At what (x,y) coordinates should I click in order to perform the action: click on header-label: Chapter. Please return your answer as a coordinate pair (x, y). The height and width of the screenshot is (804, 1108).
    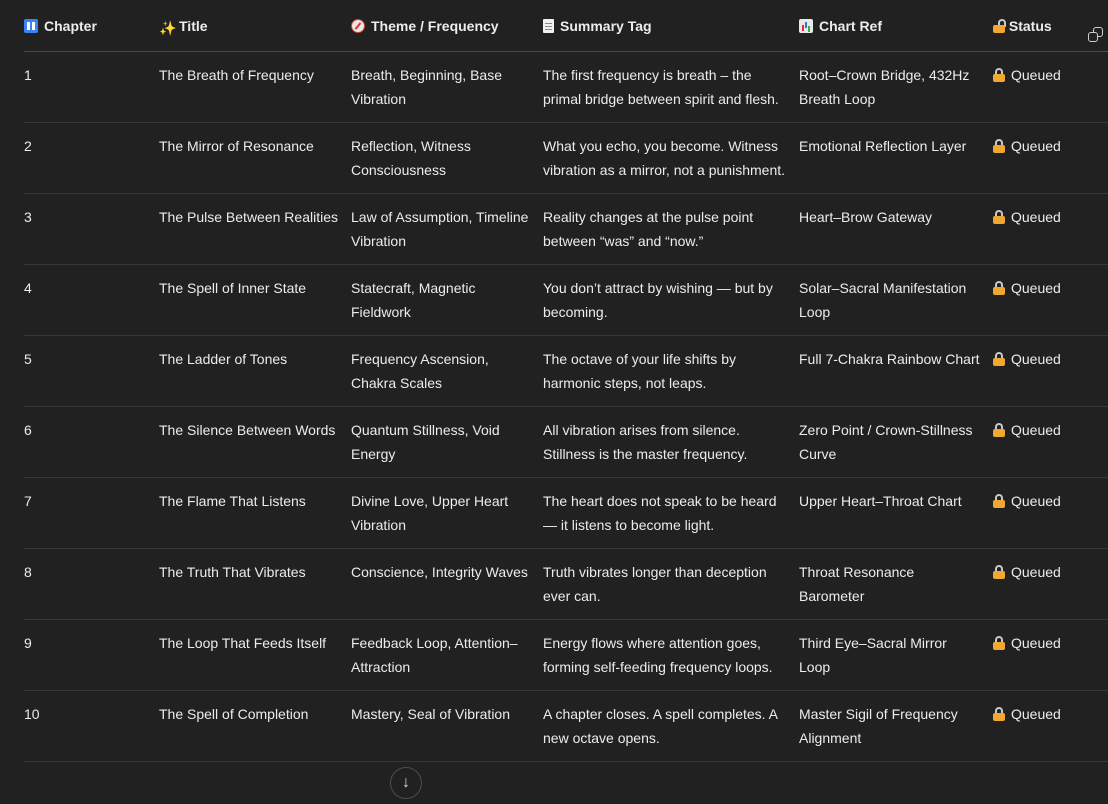
    Looking at the image, I should click on (70, 25).